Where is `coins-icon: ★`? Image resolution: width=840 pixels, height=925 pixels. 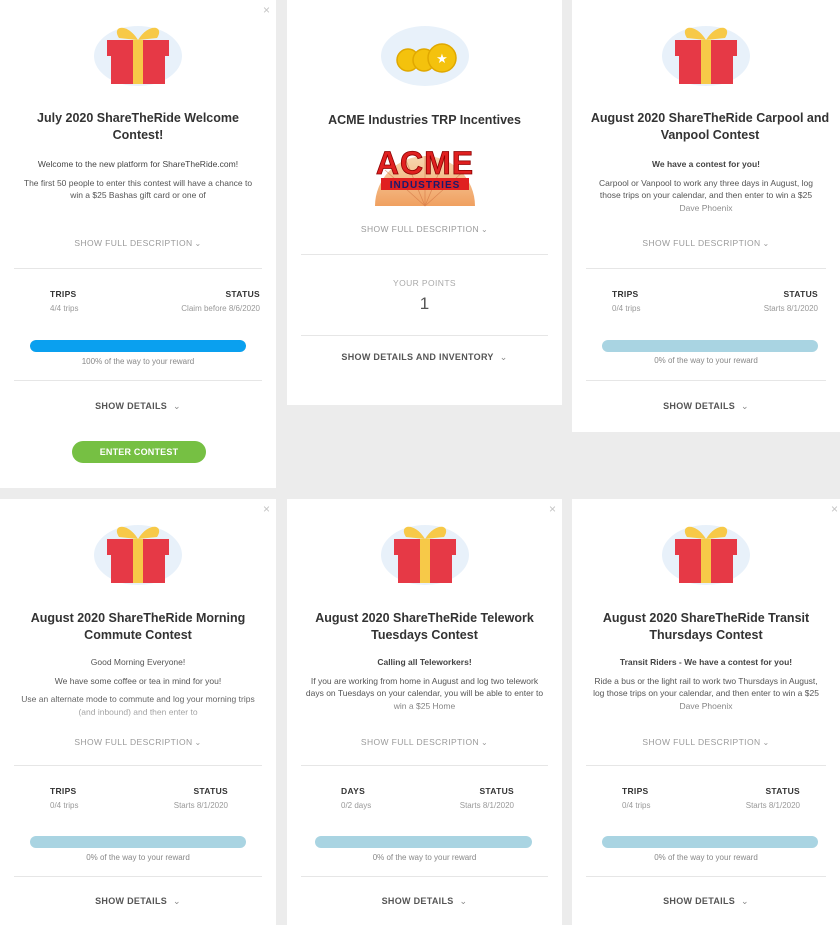 coins-icon: ★ is located at coordinates (424, 50).